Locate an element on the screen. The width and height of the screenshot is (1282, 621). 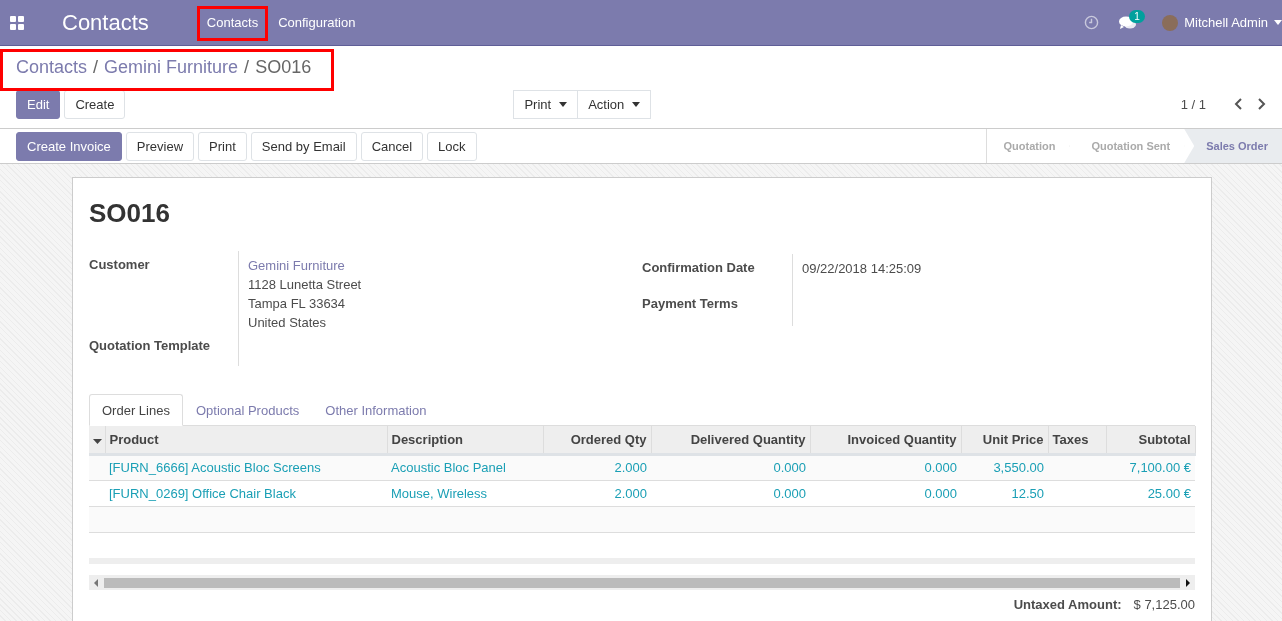
breadcrumb-link: Contacts is located at coordinates (52, 67).